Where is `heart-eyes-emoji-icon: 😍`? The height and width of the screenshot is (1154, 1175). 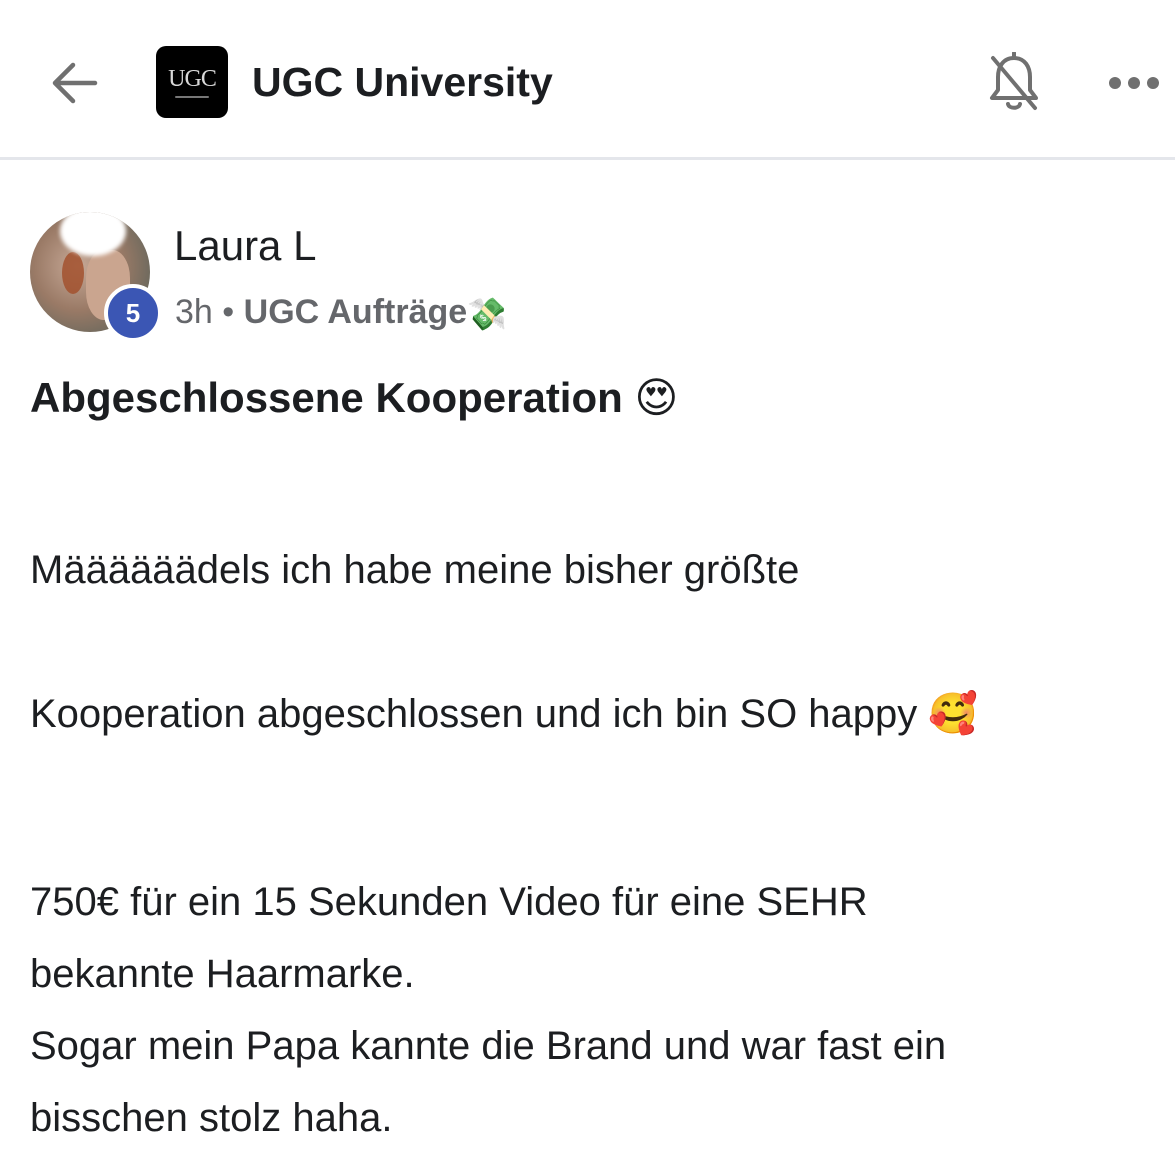
heart-eyes-emoji-icon: 😍 is located at coordinates (656, 397).